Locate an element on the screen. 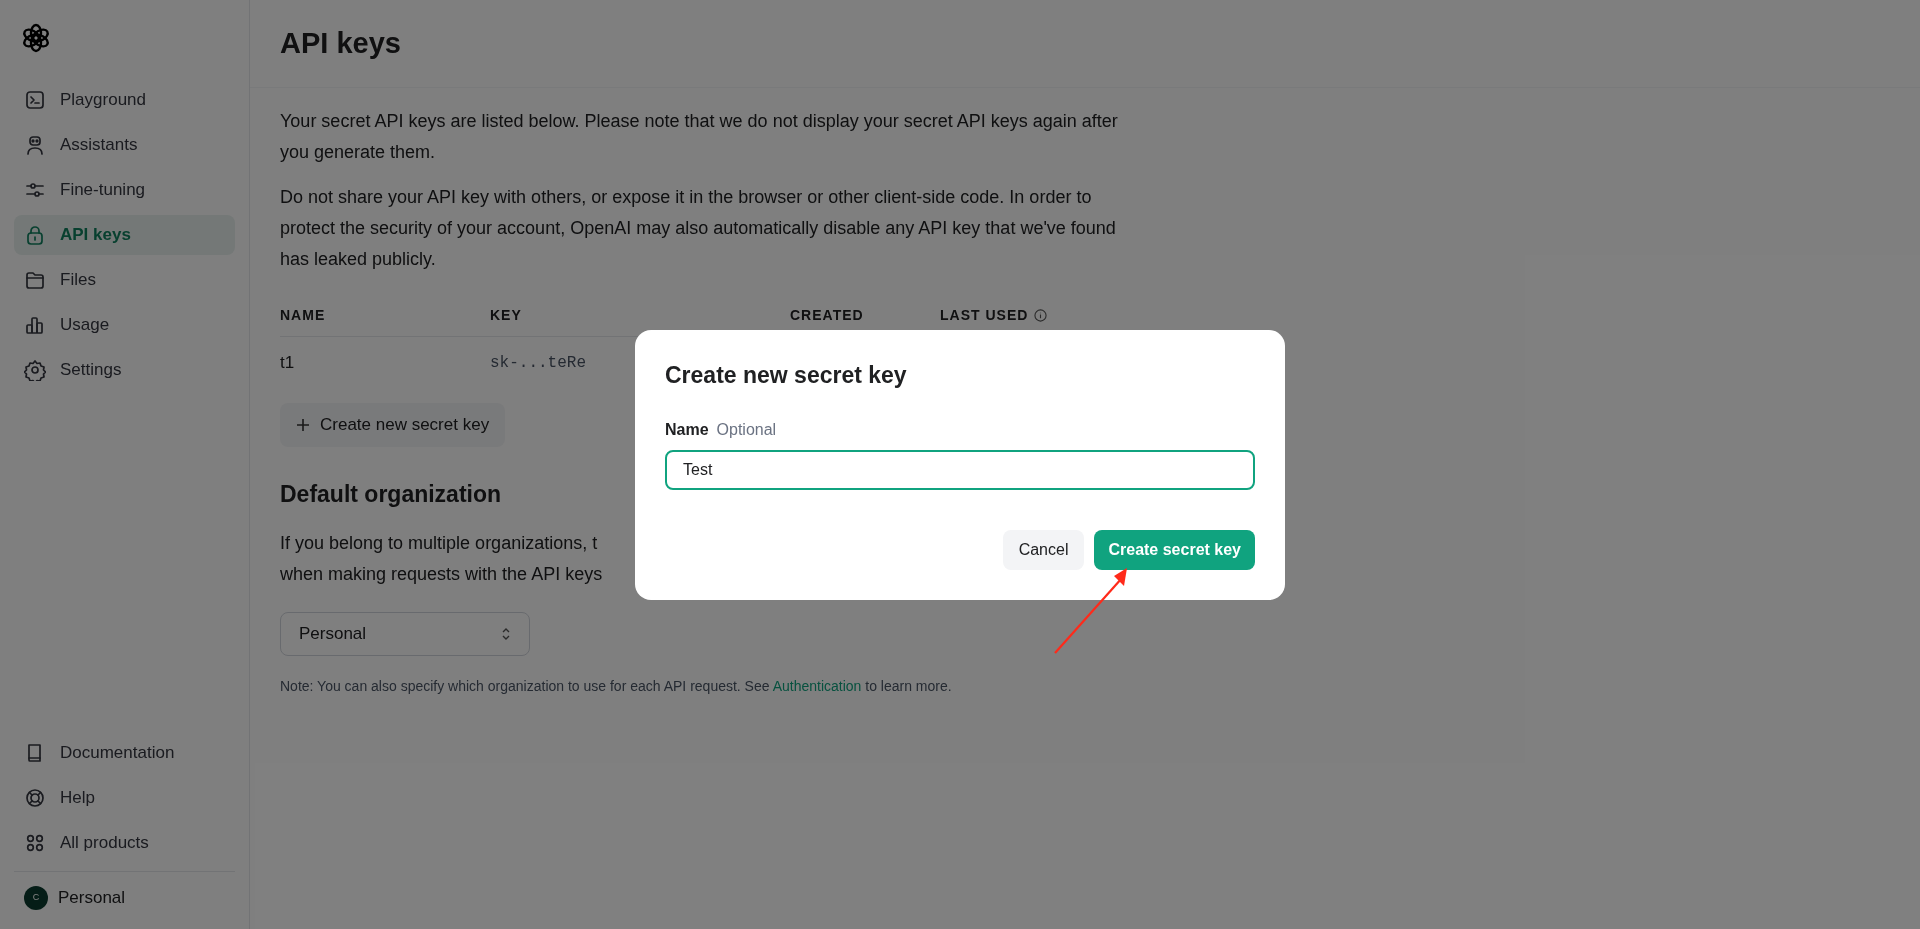 This screenshot has width=1920, height=929. item-label: Documentation is located at coordinates (117, 753).